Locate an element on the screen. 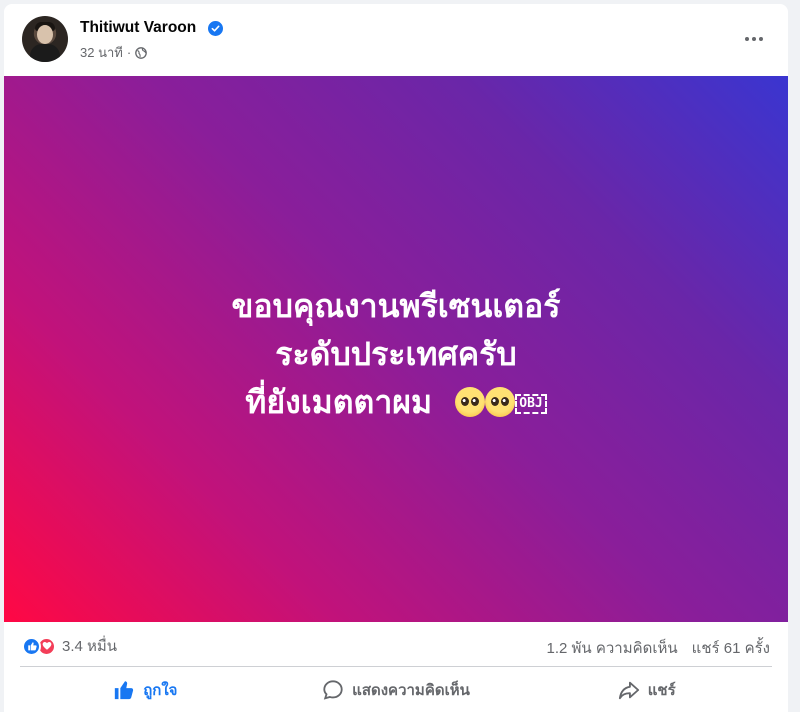 Image resolution: width=800 pixels, height=712 pixels. post-text-line-2: ระดับประเทศครับ is located at coordinates (396, 354).